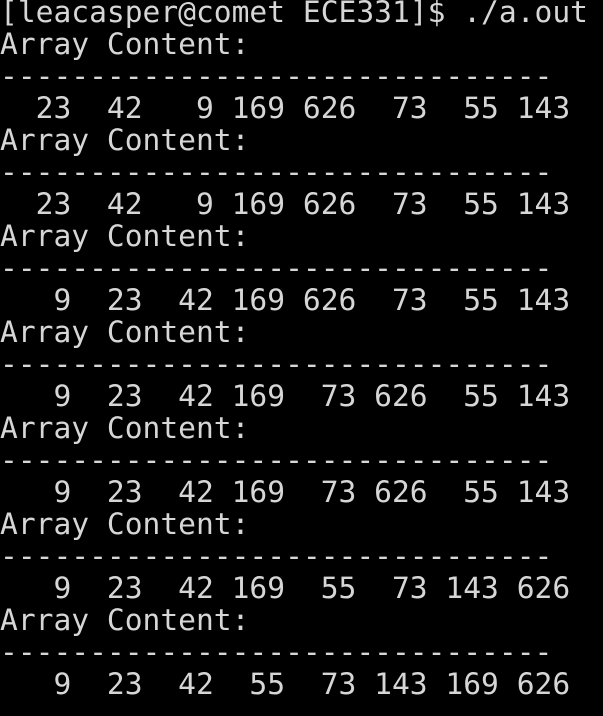 Image resolution: width=603 pixels, height=716 pixels. Describe the element at coordinates (285, 588) in the screenshot. I see `output-array-values: 9 23 42 169 55 73 143 626` at that location.